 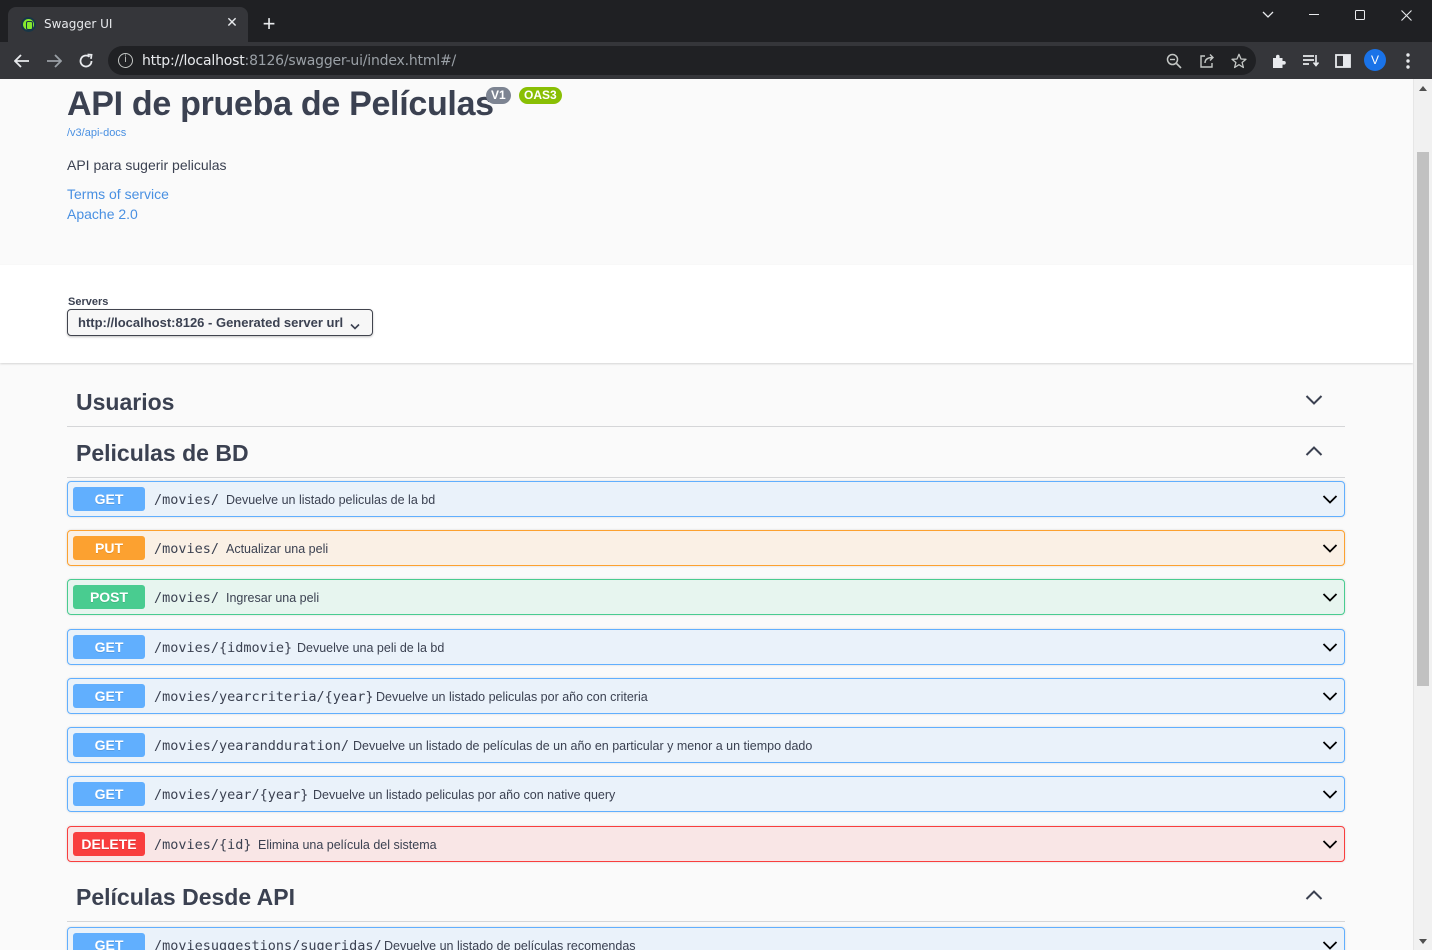 I want to click on scrollbar-thumb, so click(x=1423, y=419).